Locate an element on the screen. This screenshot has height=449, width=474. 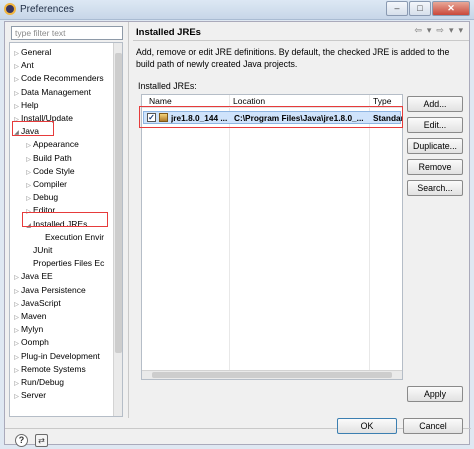
table-hscrollbar-thumb is located at coordinates (272, 375).